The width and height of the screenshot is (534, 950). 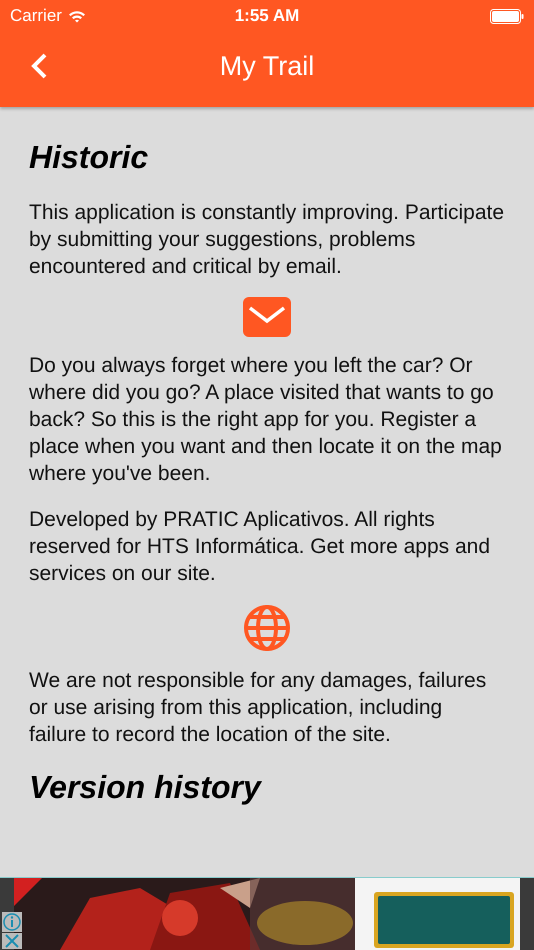 What do you see at coordinates (89, 157) in the screenshot?
I see `section-heading: Historic` at bounding box center [89, 157].